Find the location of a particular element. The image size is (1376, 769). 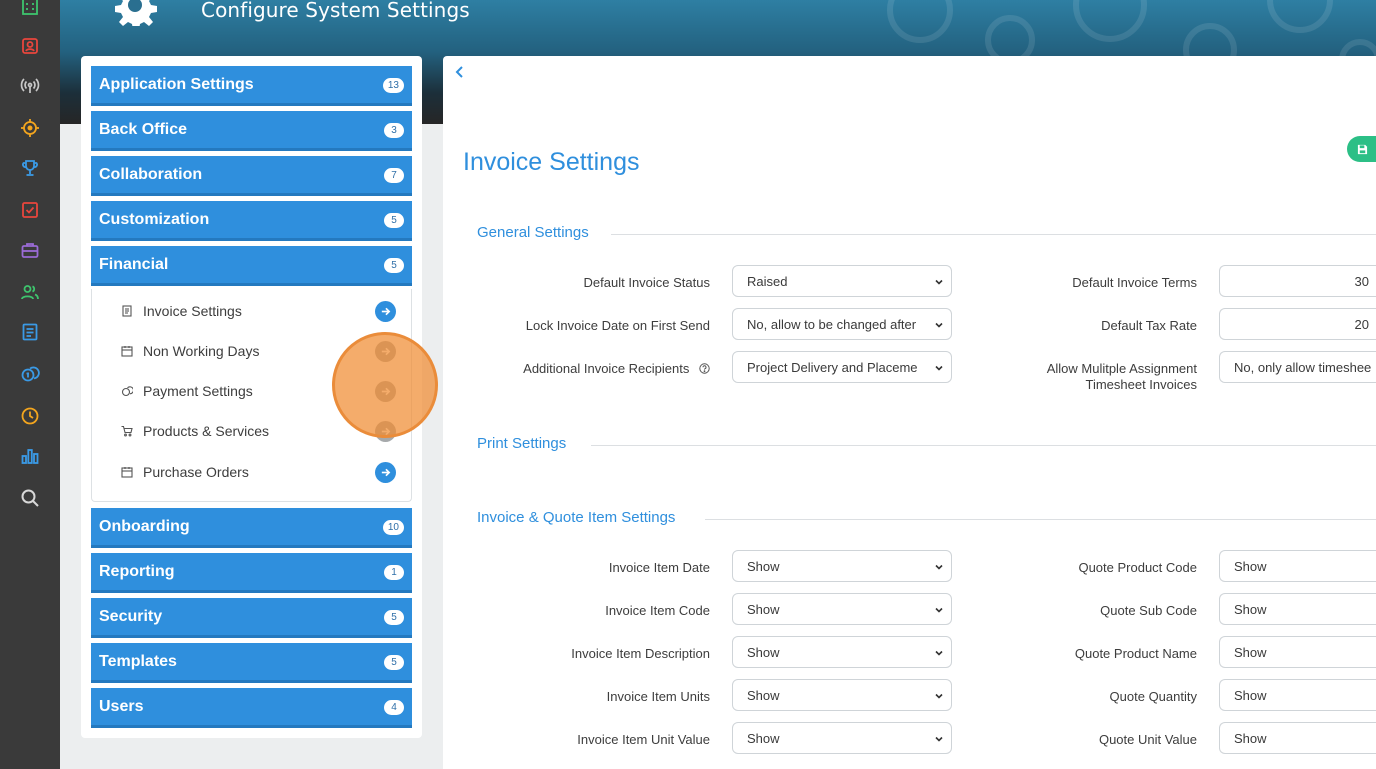

category-back-office: Back Office 3 is located at coordinates (251, 131).